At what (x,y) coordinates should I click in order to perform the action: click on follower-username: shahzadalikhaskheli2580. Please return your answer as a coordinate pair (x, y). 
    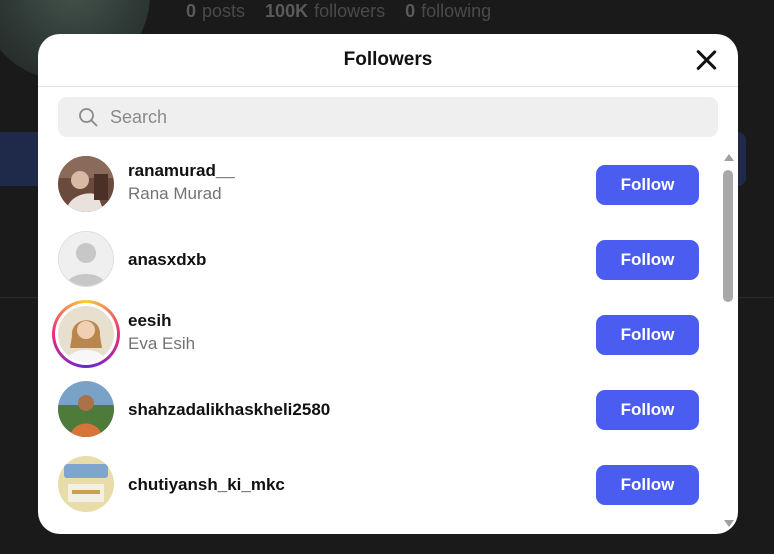
    Looking at the image, I should click on (229, 410).